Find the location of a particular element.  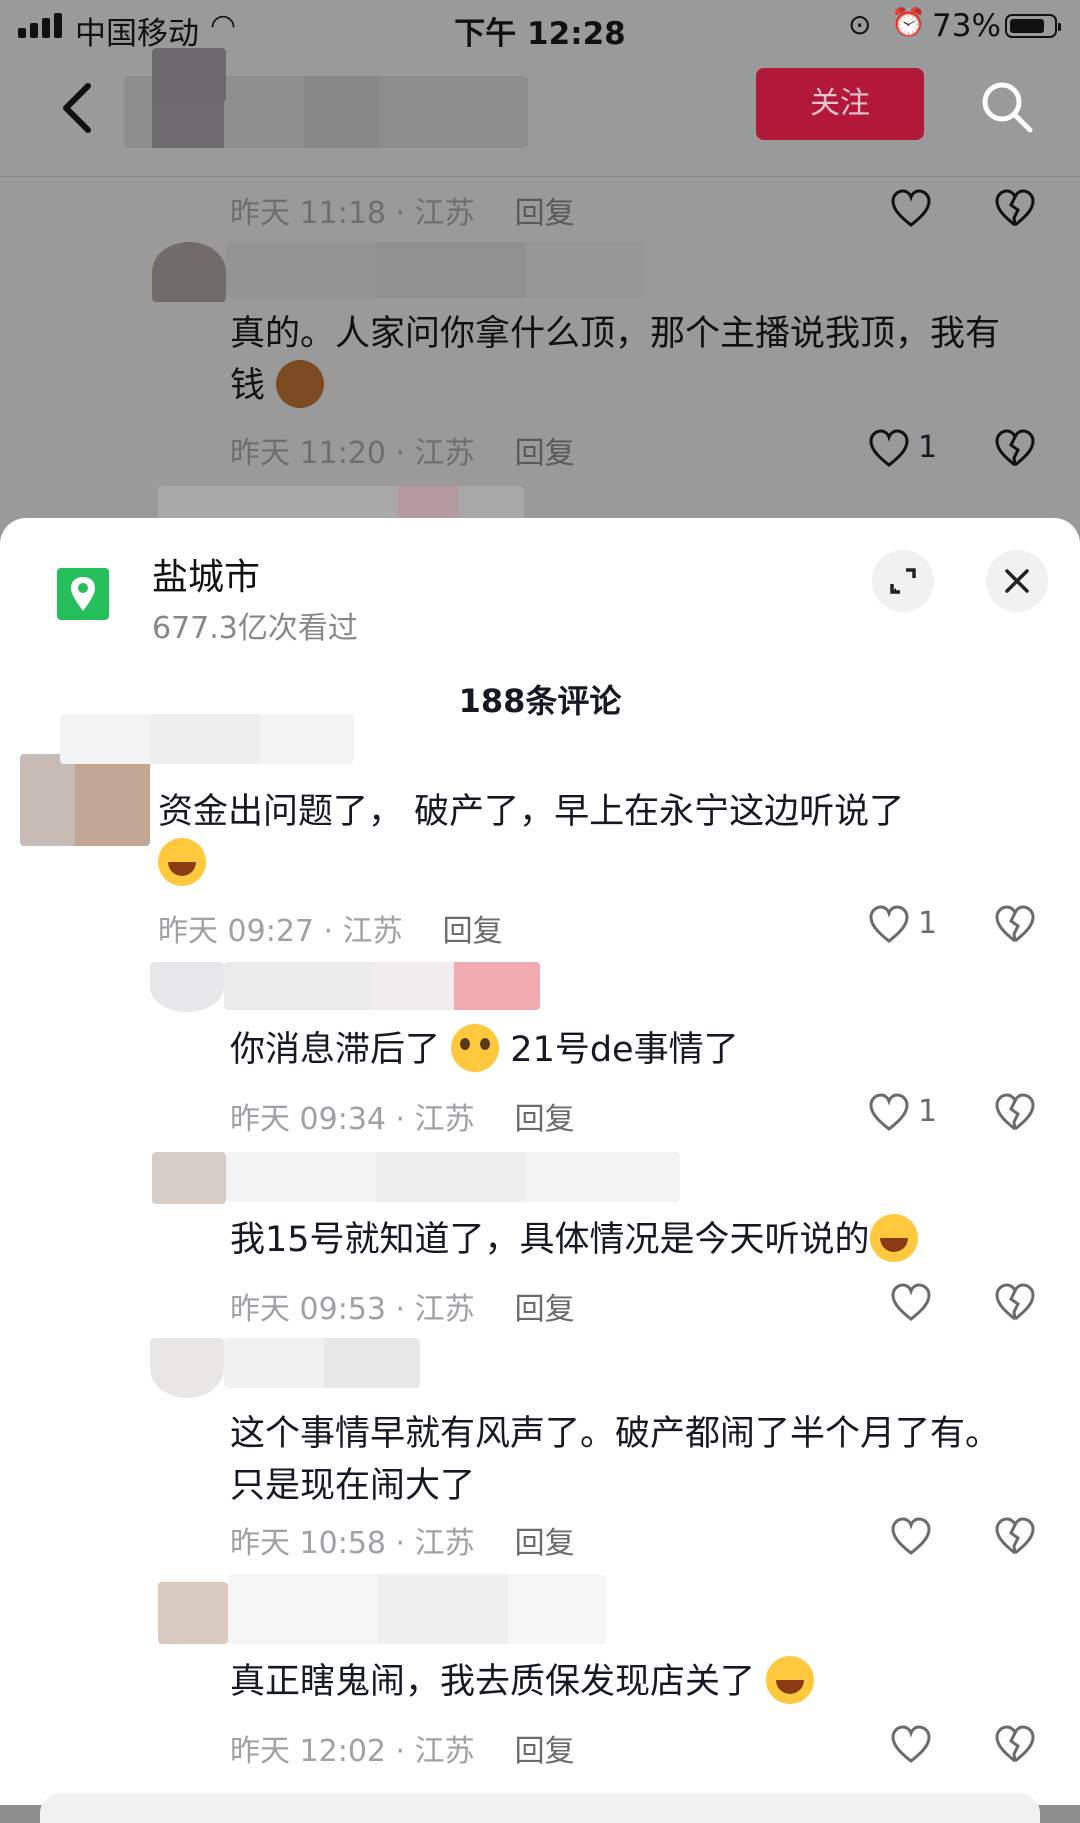

comment-item: 资金出问题了， 破产了，早上在永宁这边听说了 昨天 09:27 · 江苏 回复 1 is located at coordinates (540, 831).